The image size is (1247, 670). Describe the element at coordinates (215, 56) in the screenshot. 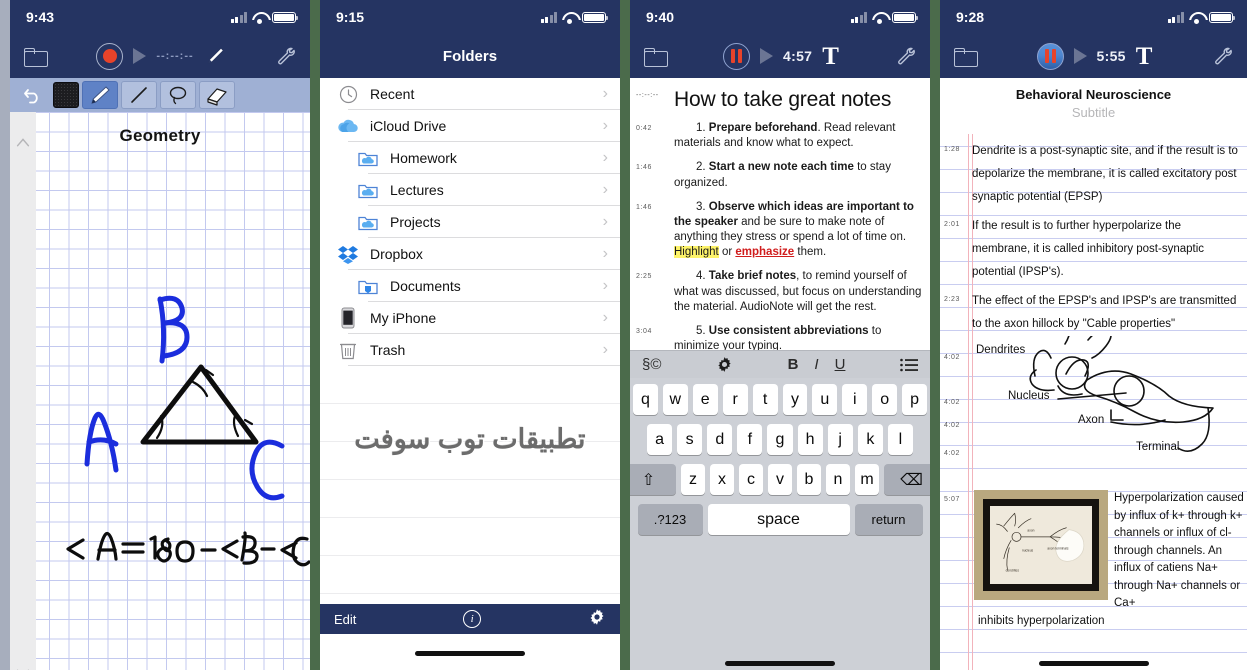

I see `pen-icon` at that location.